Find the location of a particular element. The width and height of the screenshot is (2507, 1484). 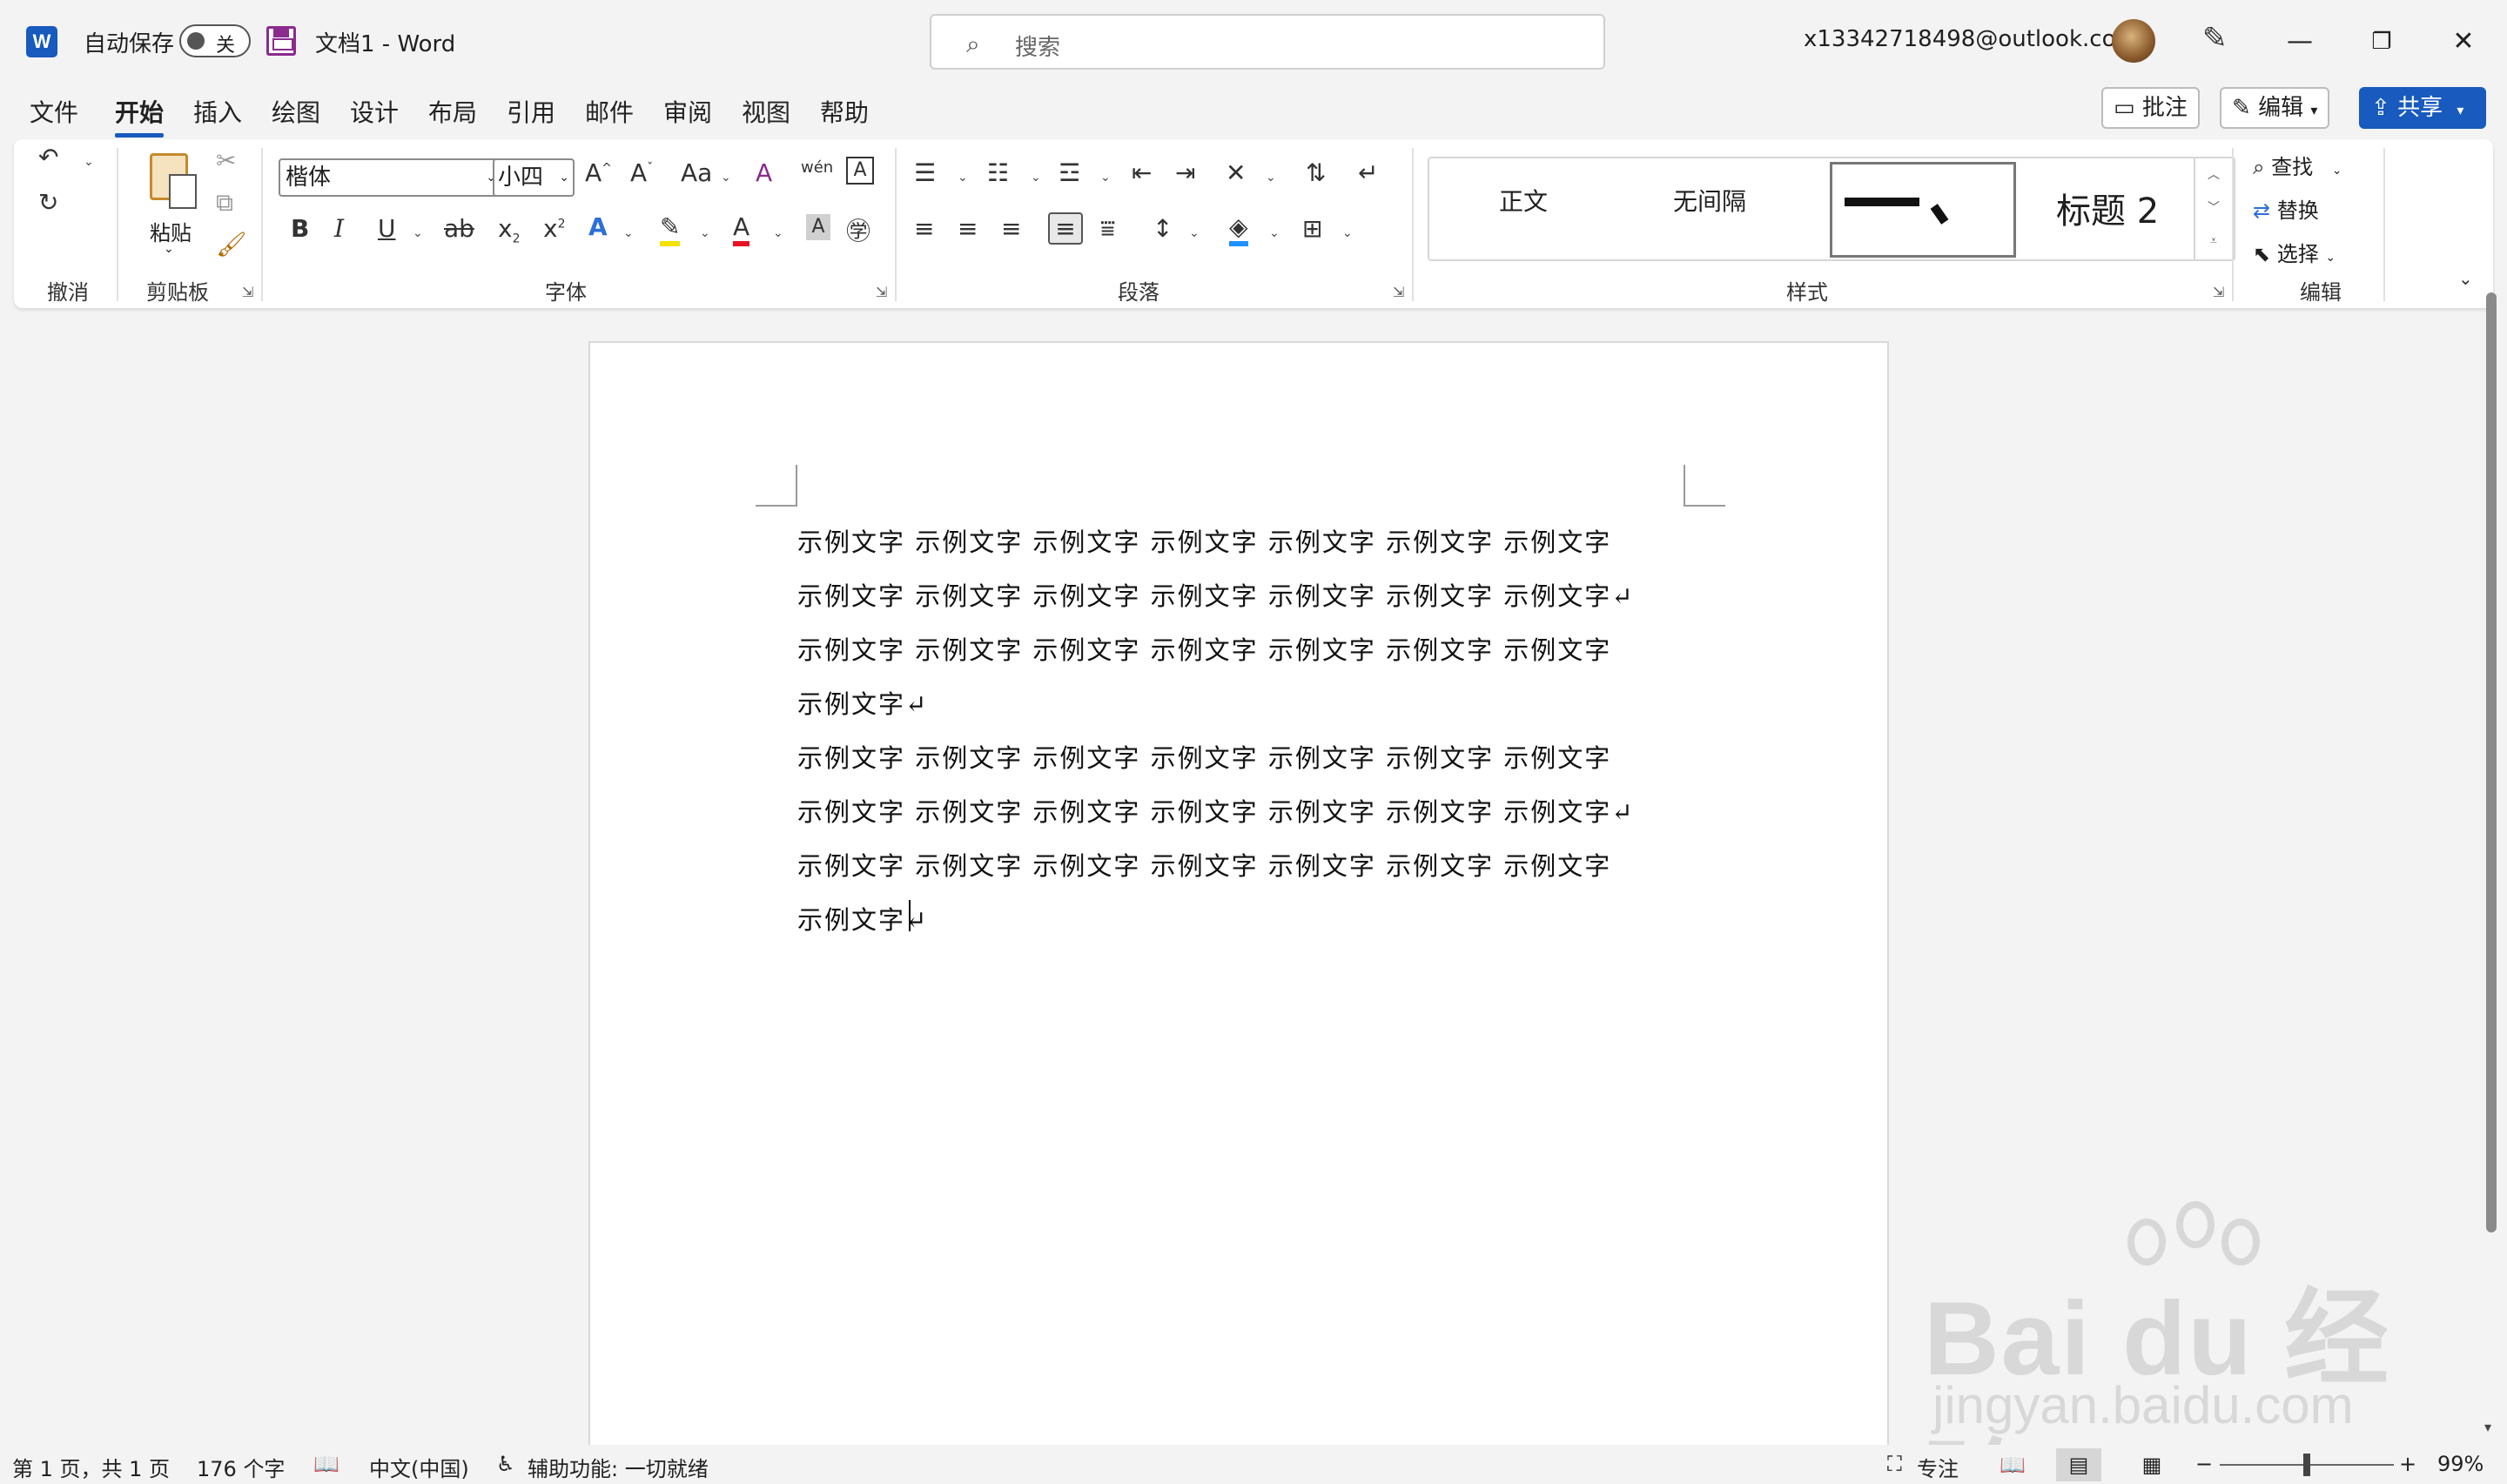

bullets-icon: ☰ is located at coordinates (925, 172).